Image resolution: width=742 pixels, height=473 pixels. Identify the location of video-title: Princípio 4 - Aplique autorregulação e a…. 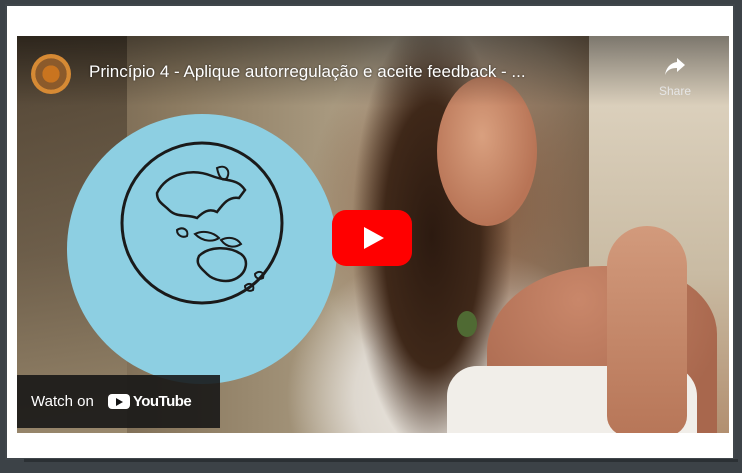
(307, 72).